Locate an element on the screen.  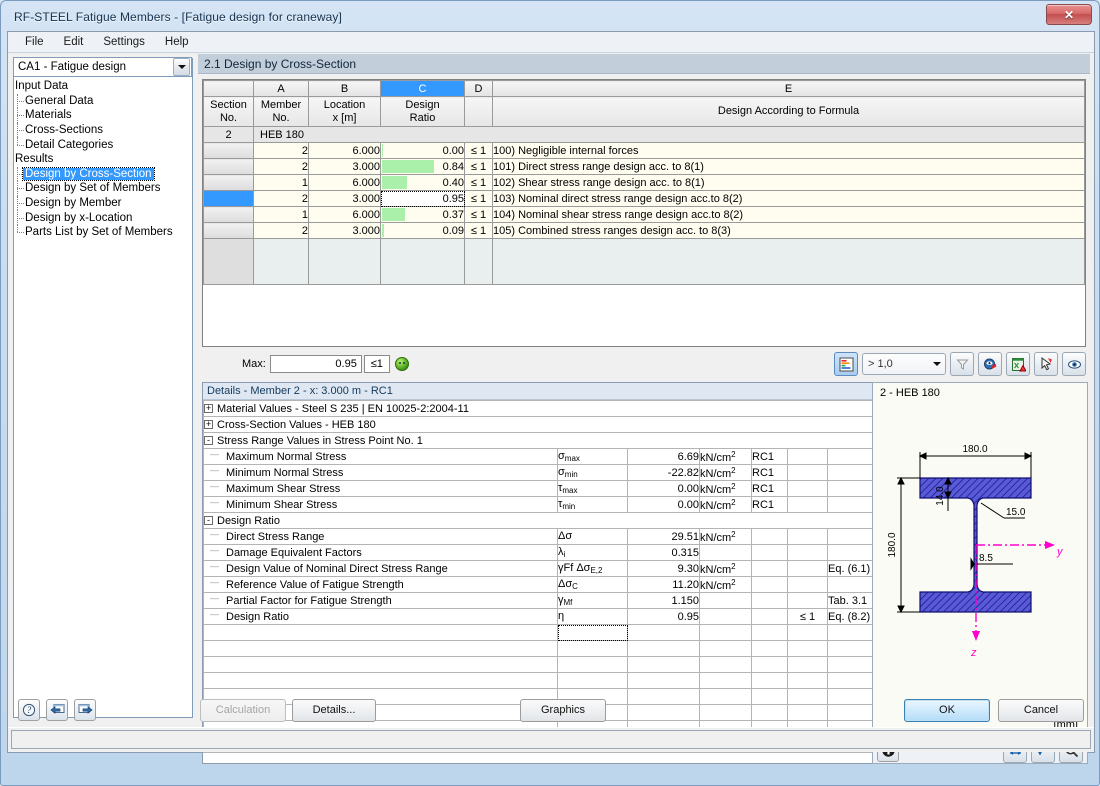
filter-button is located at coordinates (962, 364).